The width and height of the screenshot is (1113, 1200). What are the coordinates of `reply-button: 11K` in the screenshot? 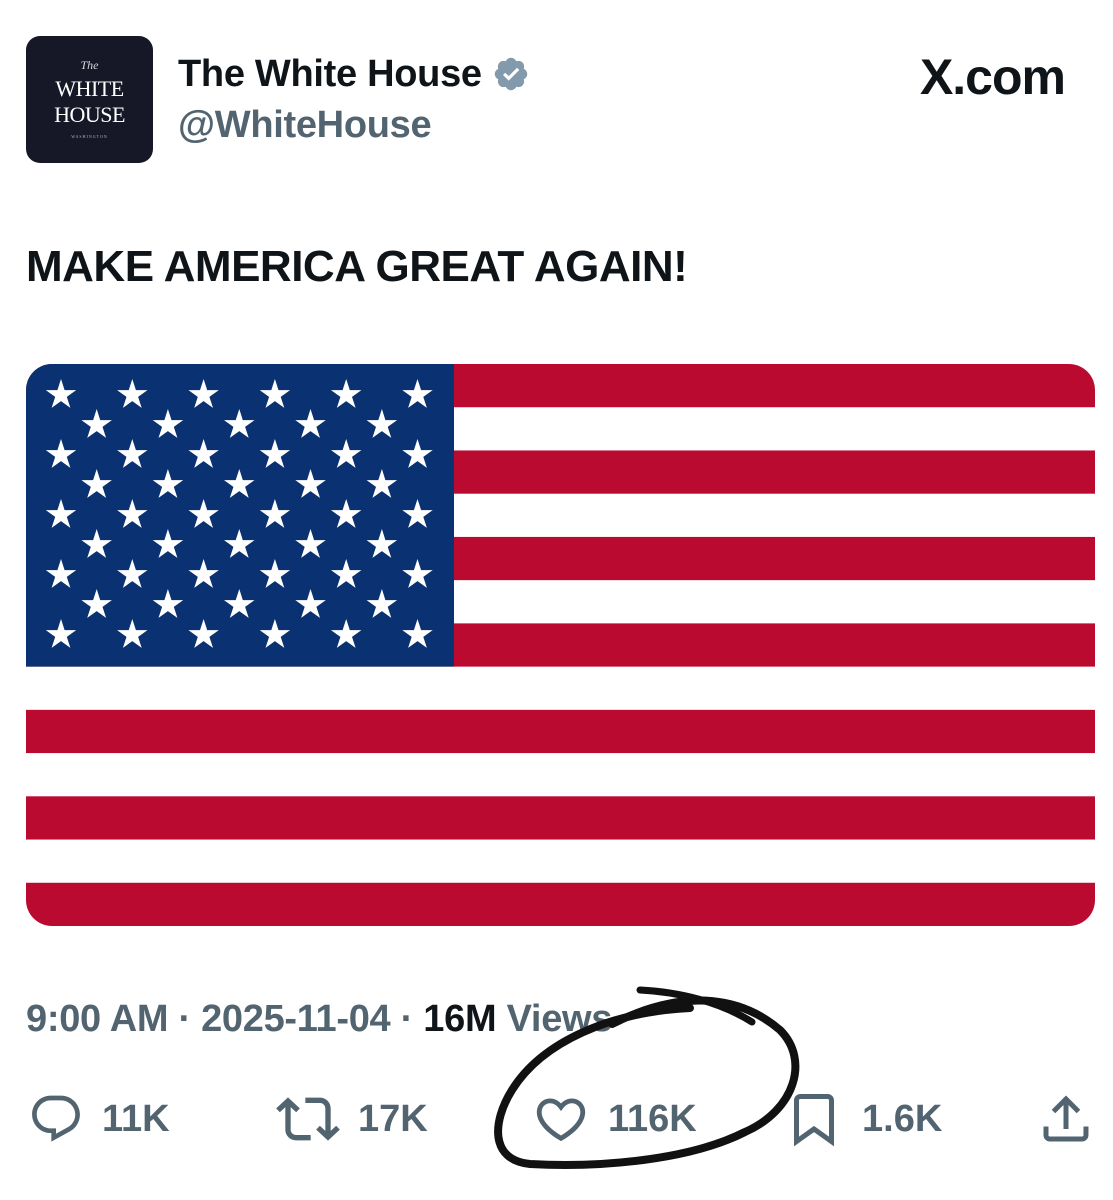 It's located at (99, 1119).